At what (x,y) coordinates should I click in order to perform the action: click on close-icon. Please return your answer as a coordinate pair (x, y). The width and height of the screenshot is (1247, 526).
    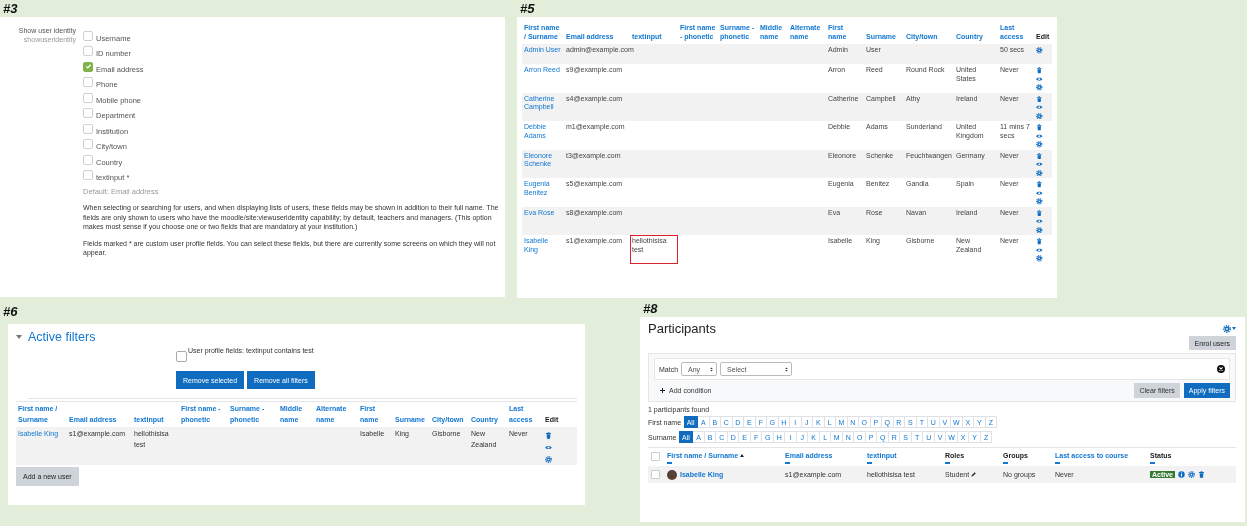
    Looking at the image, I should click on (1221, 369).